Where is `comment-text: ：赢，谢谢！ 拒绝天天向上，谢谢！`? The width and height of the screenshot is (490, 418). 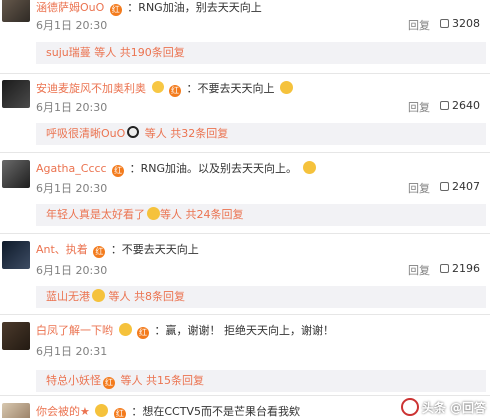
comment-text: ：赢，谢谢！ 拒绝天天向上，谢谢！ is located at coordinates (244, 330).